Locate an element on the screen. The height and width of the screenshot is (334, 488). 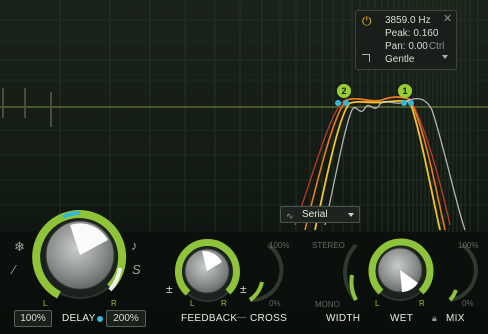
delay-link-dot is located at coordinates (100, 319).